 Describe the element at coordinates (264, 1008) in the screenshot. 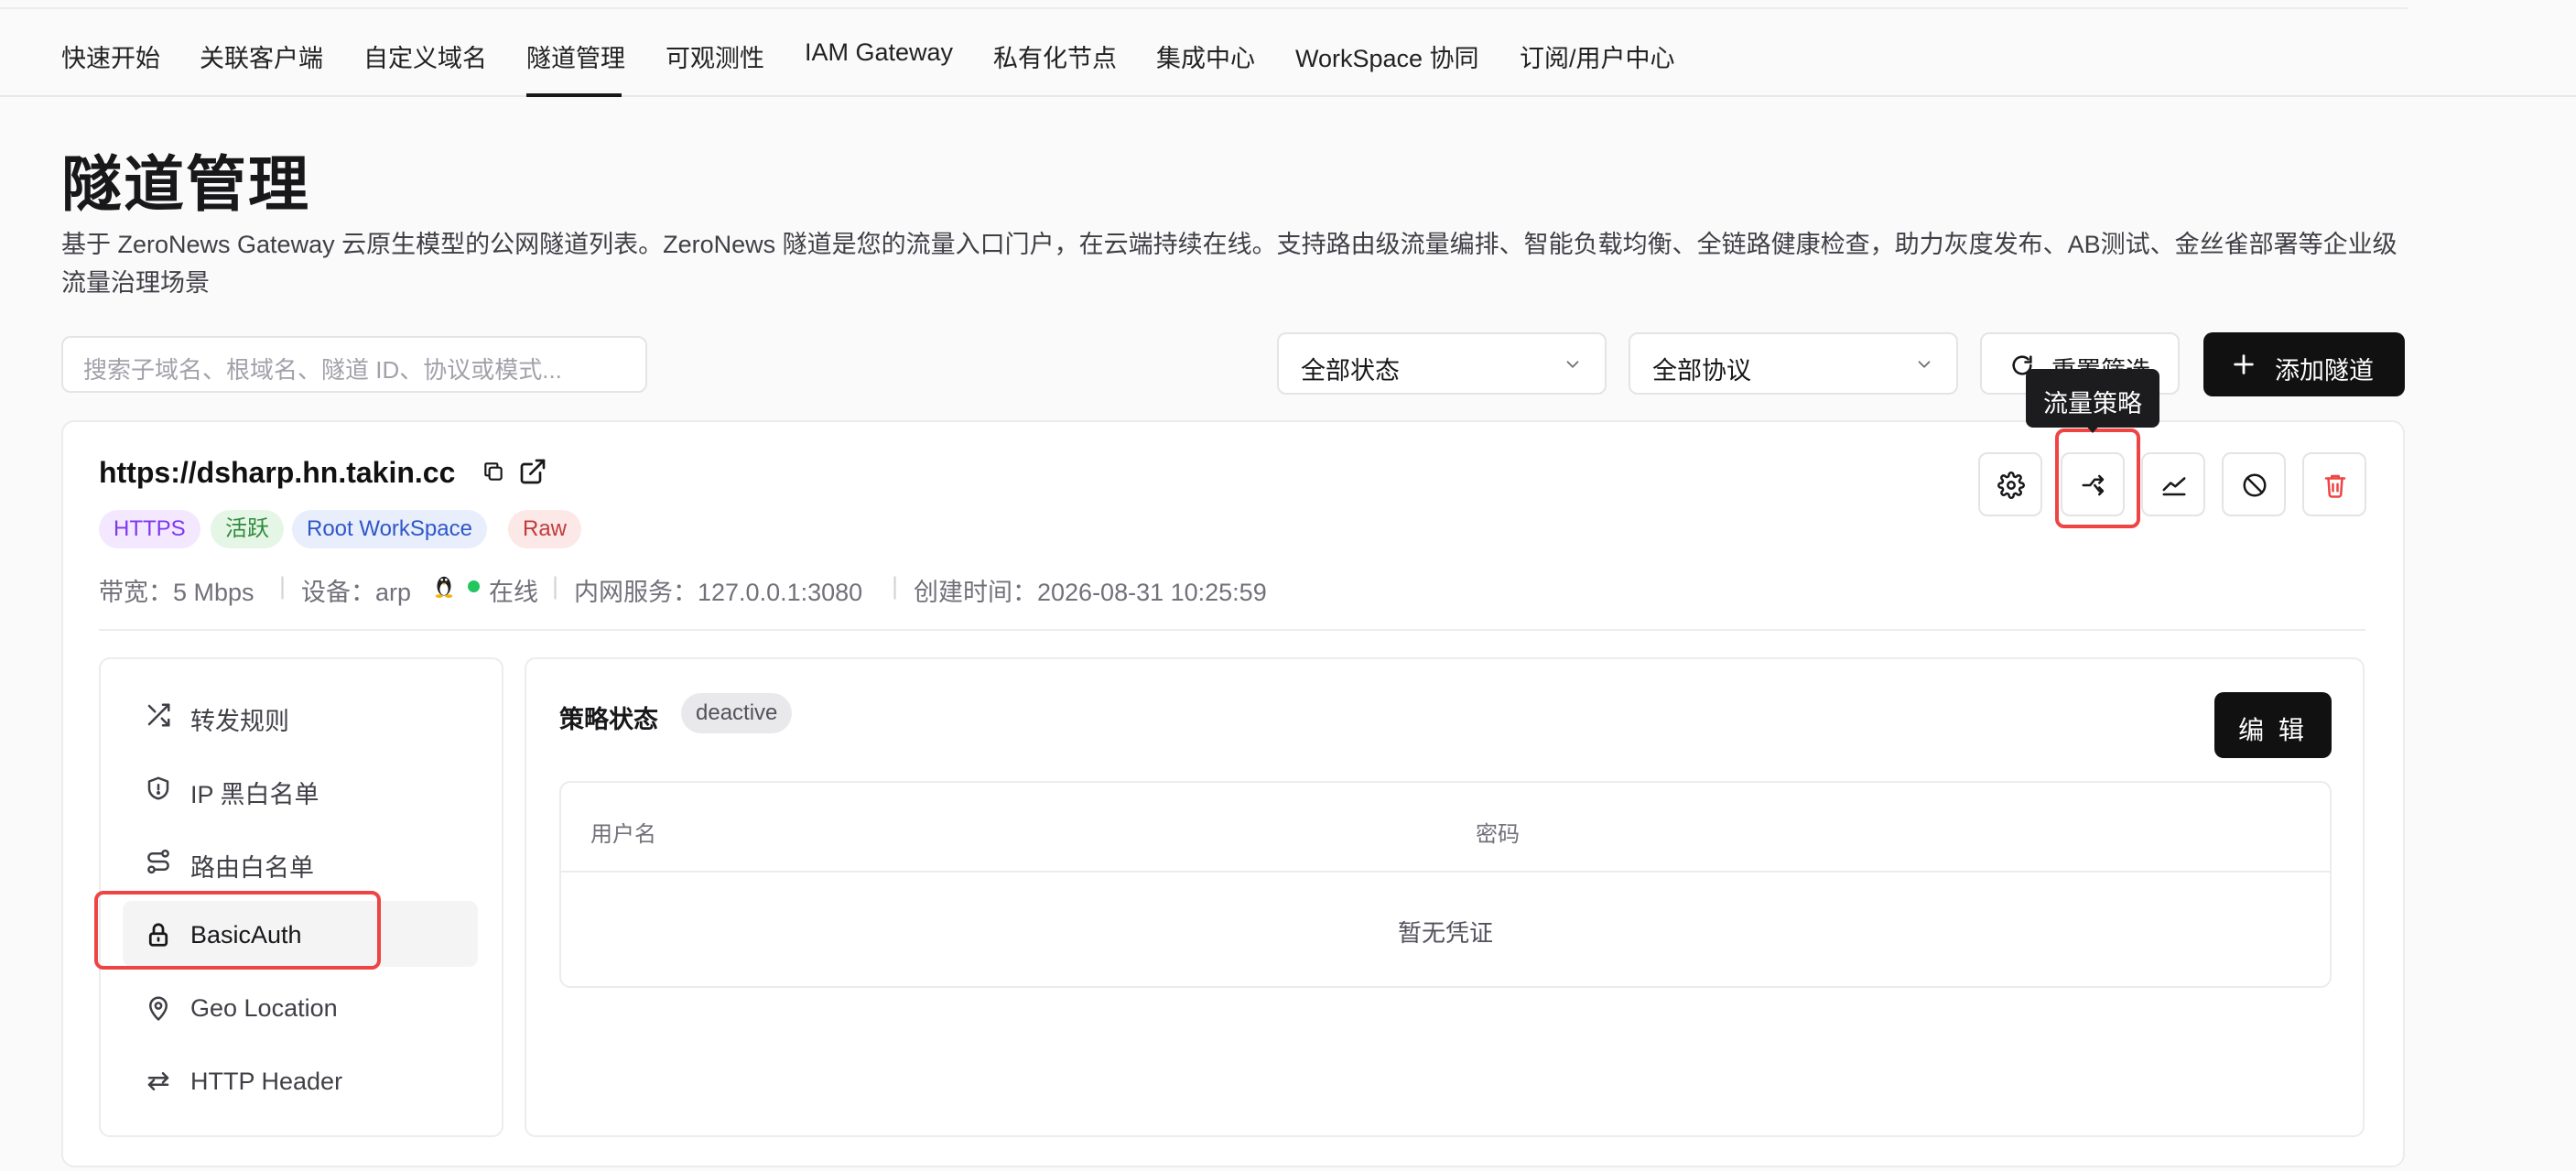

I see `menu-item-label: Geo Location` at that location.